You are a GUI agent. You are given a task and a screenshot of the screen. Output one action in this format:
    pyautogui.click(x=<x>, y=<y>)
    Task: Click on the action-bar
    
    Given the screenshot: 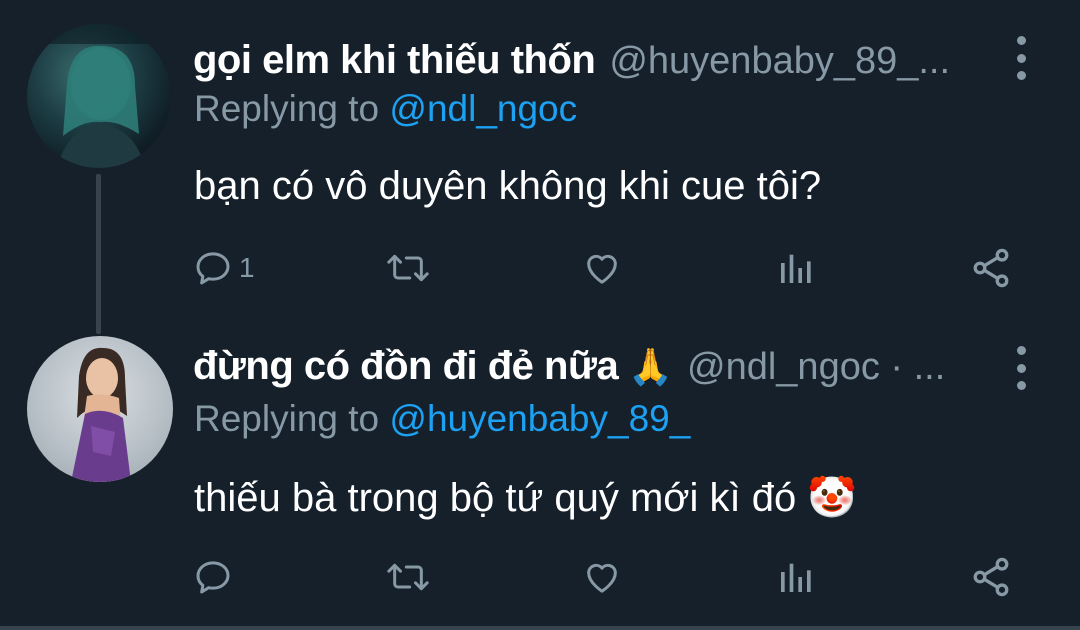 What is the action you would take?
    pyautogui.click(x=540, y=577)
    